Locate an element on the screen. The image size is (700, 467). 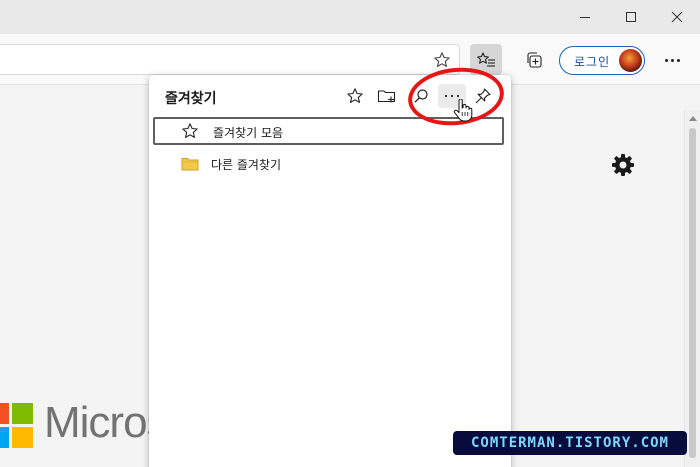
folder-icon is located at coordinates (190, 164).